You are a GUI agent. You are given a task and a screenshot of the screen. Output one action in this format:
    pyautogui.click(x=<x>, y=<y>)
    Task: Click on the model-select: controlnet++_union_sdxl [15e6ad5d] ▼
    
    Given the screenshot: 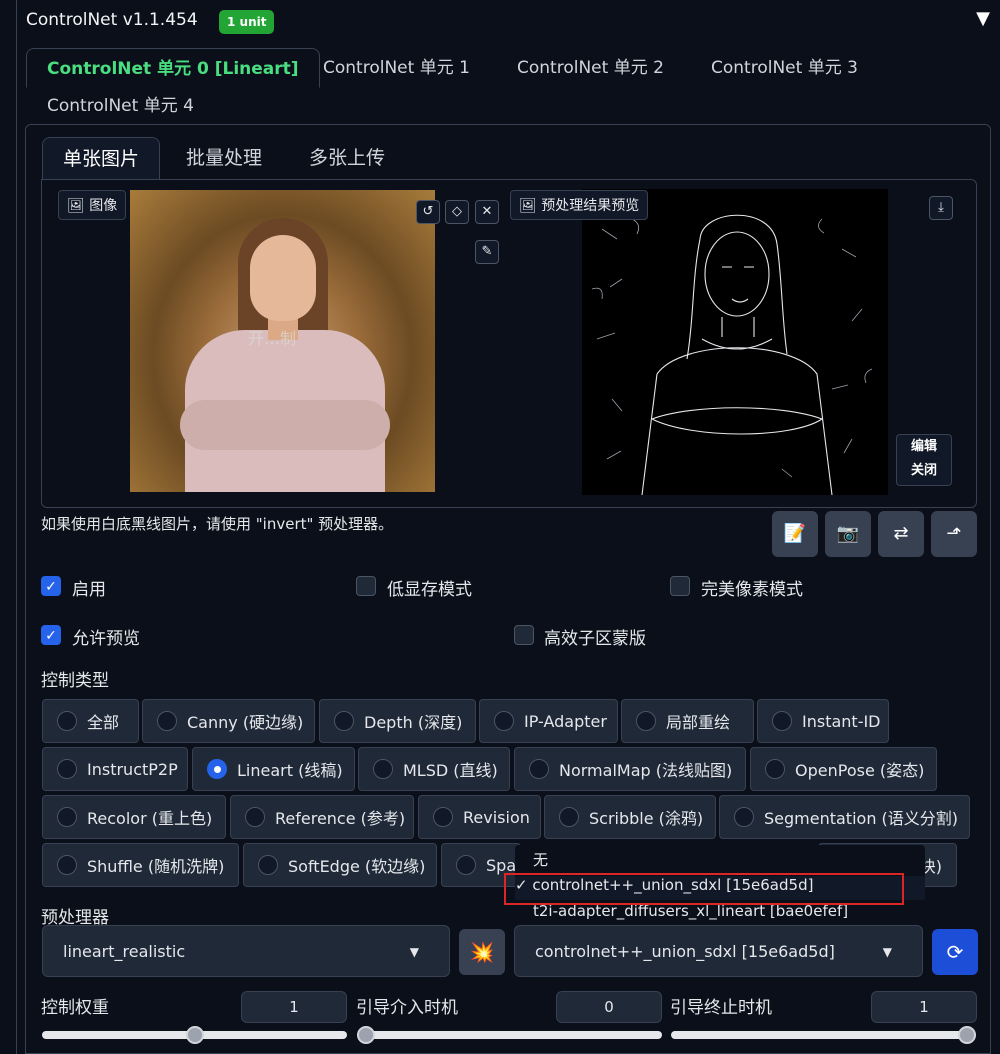 What is the action you would take?
    pyautogui.click(x=718, y=951)
    